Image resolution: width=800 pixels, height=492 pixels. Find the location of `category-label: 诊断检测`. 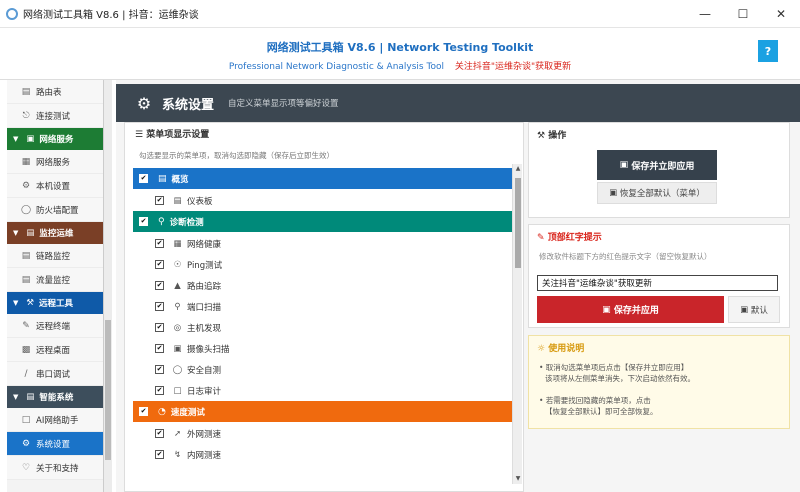

category-label: 诊断检测 is located at coordinates (186, 222).